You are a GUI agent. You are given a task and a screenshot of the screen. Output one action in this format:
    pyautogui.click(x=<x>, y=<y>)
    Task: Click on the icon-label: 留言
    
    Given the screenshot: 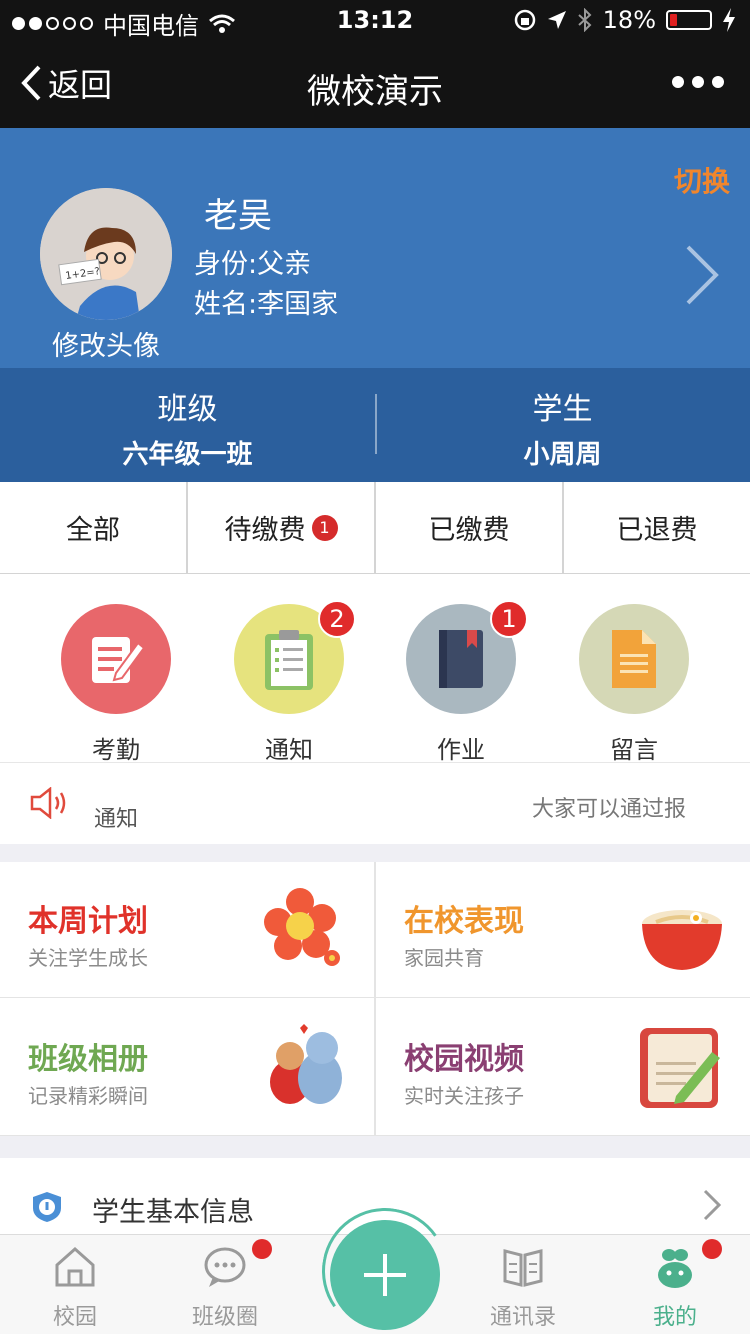 What is the action you would take?
    pyautogui.click(x=634, y=750)
    